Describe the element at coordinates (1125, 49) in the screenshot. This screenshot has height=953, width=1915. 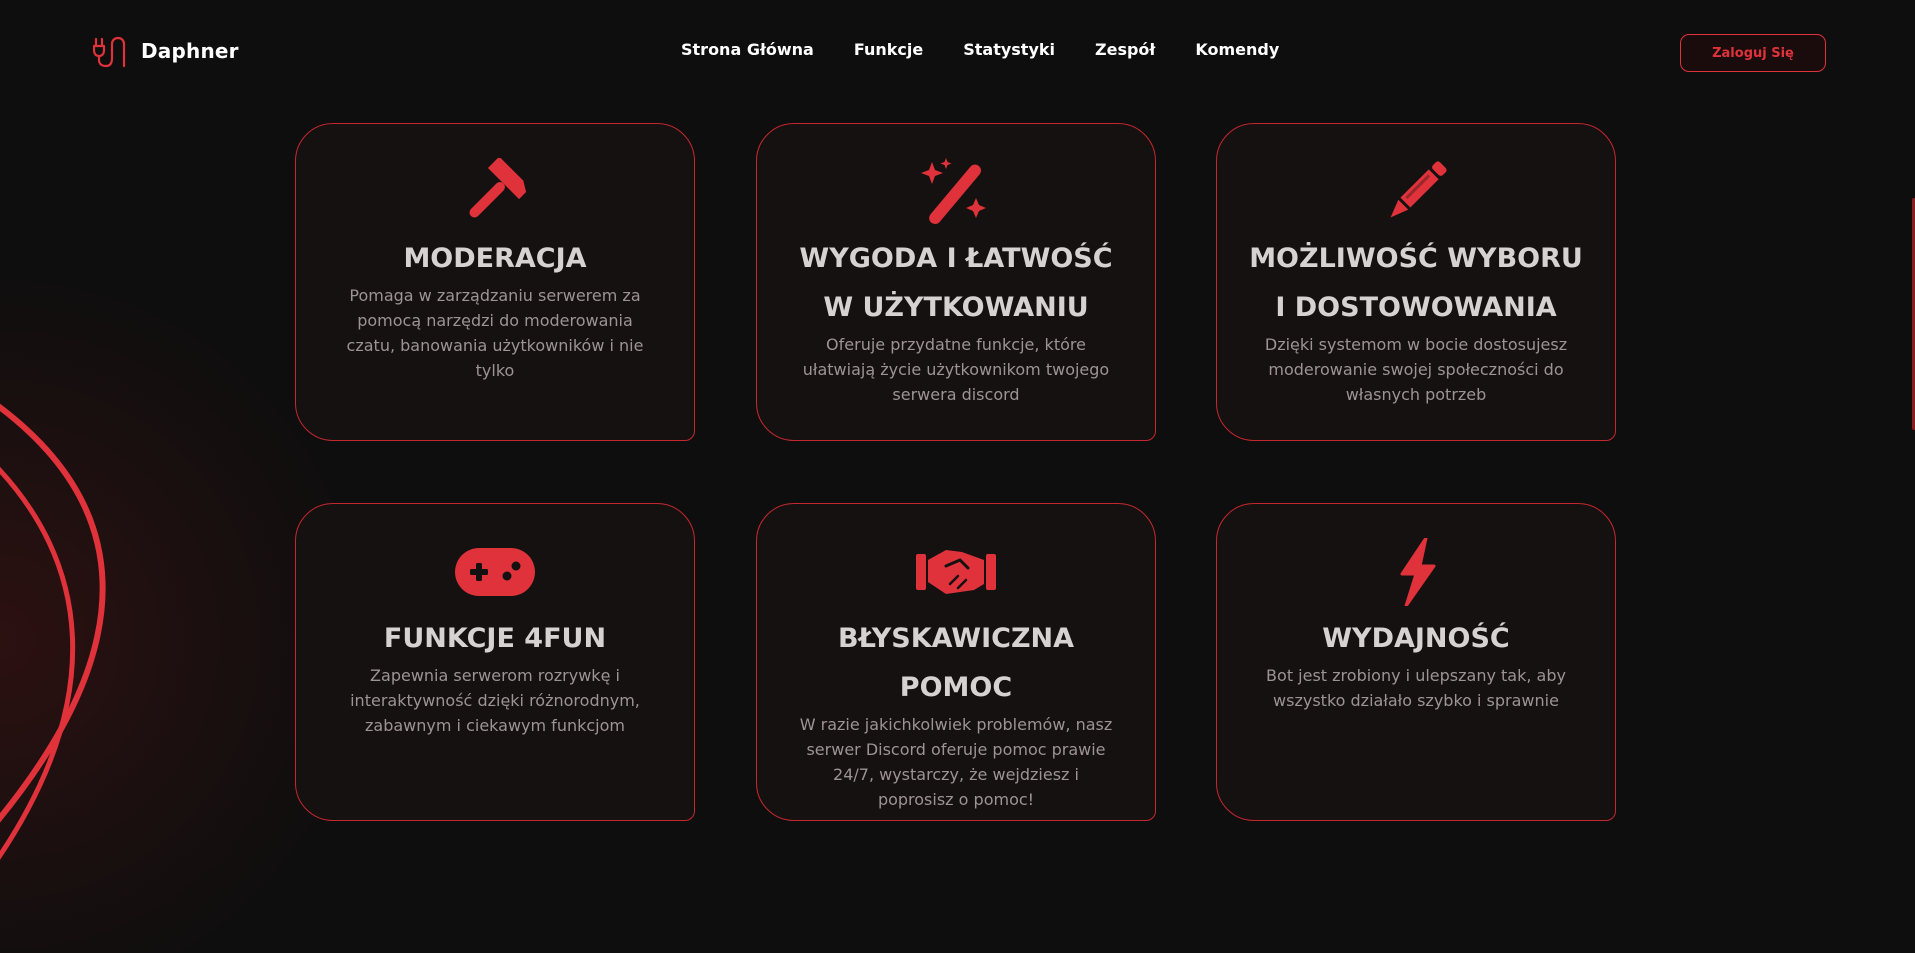
I see `nav-link-team: Zespół` at that location.